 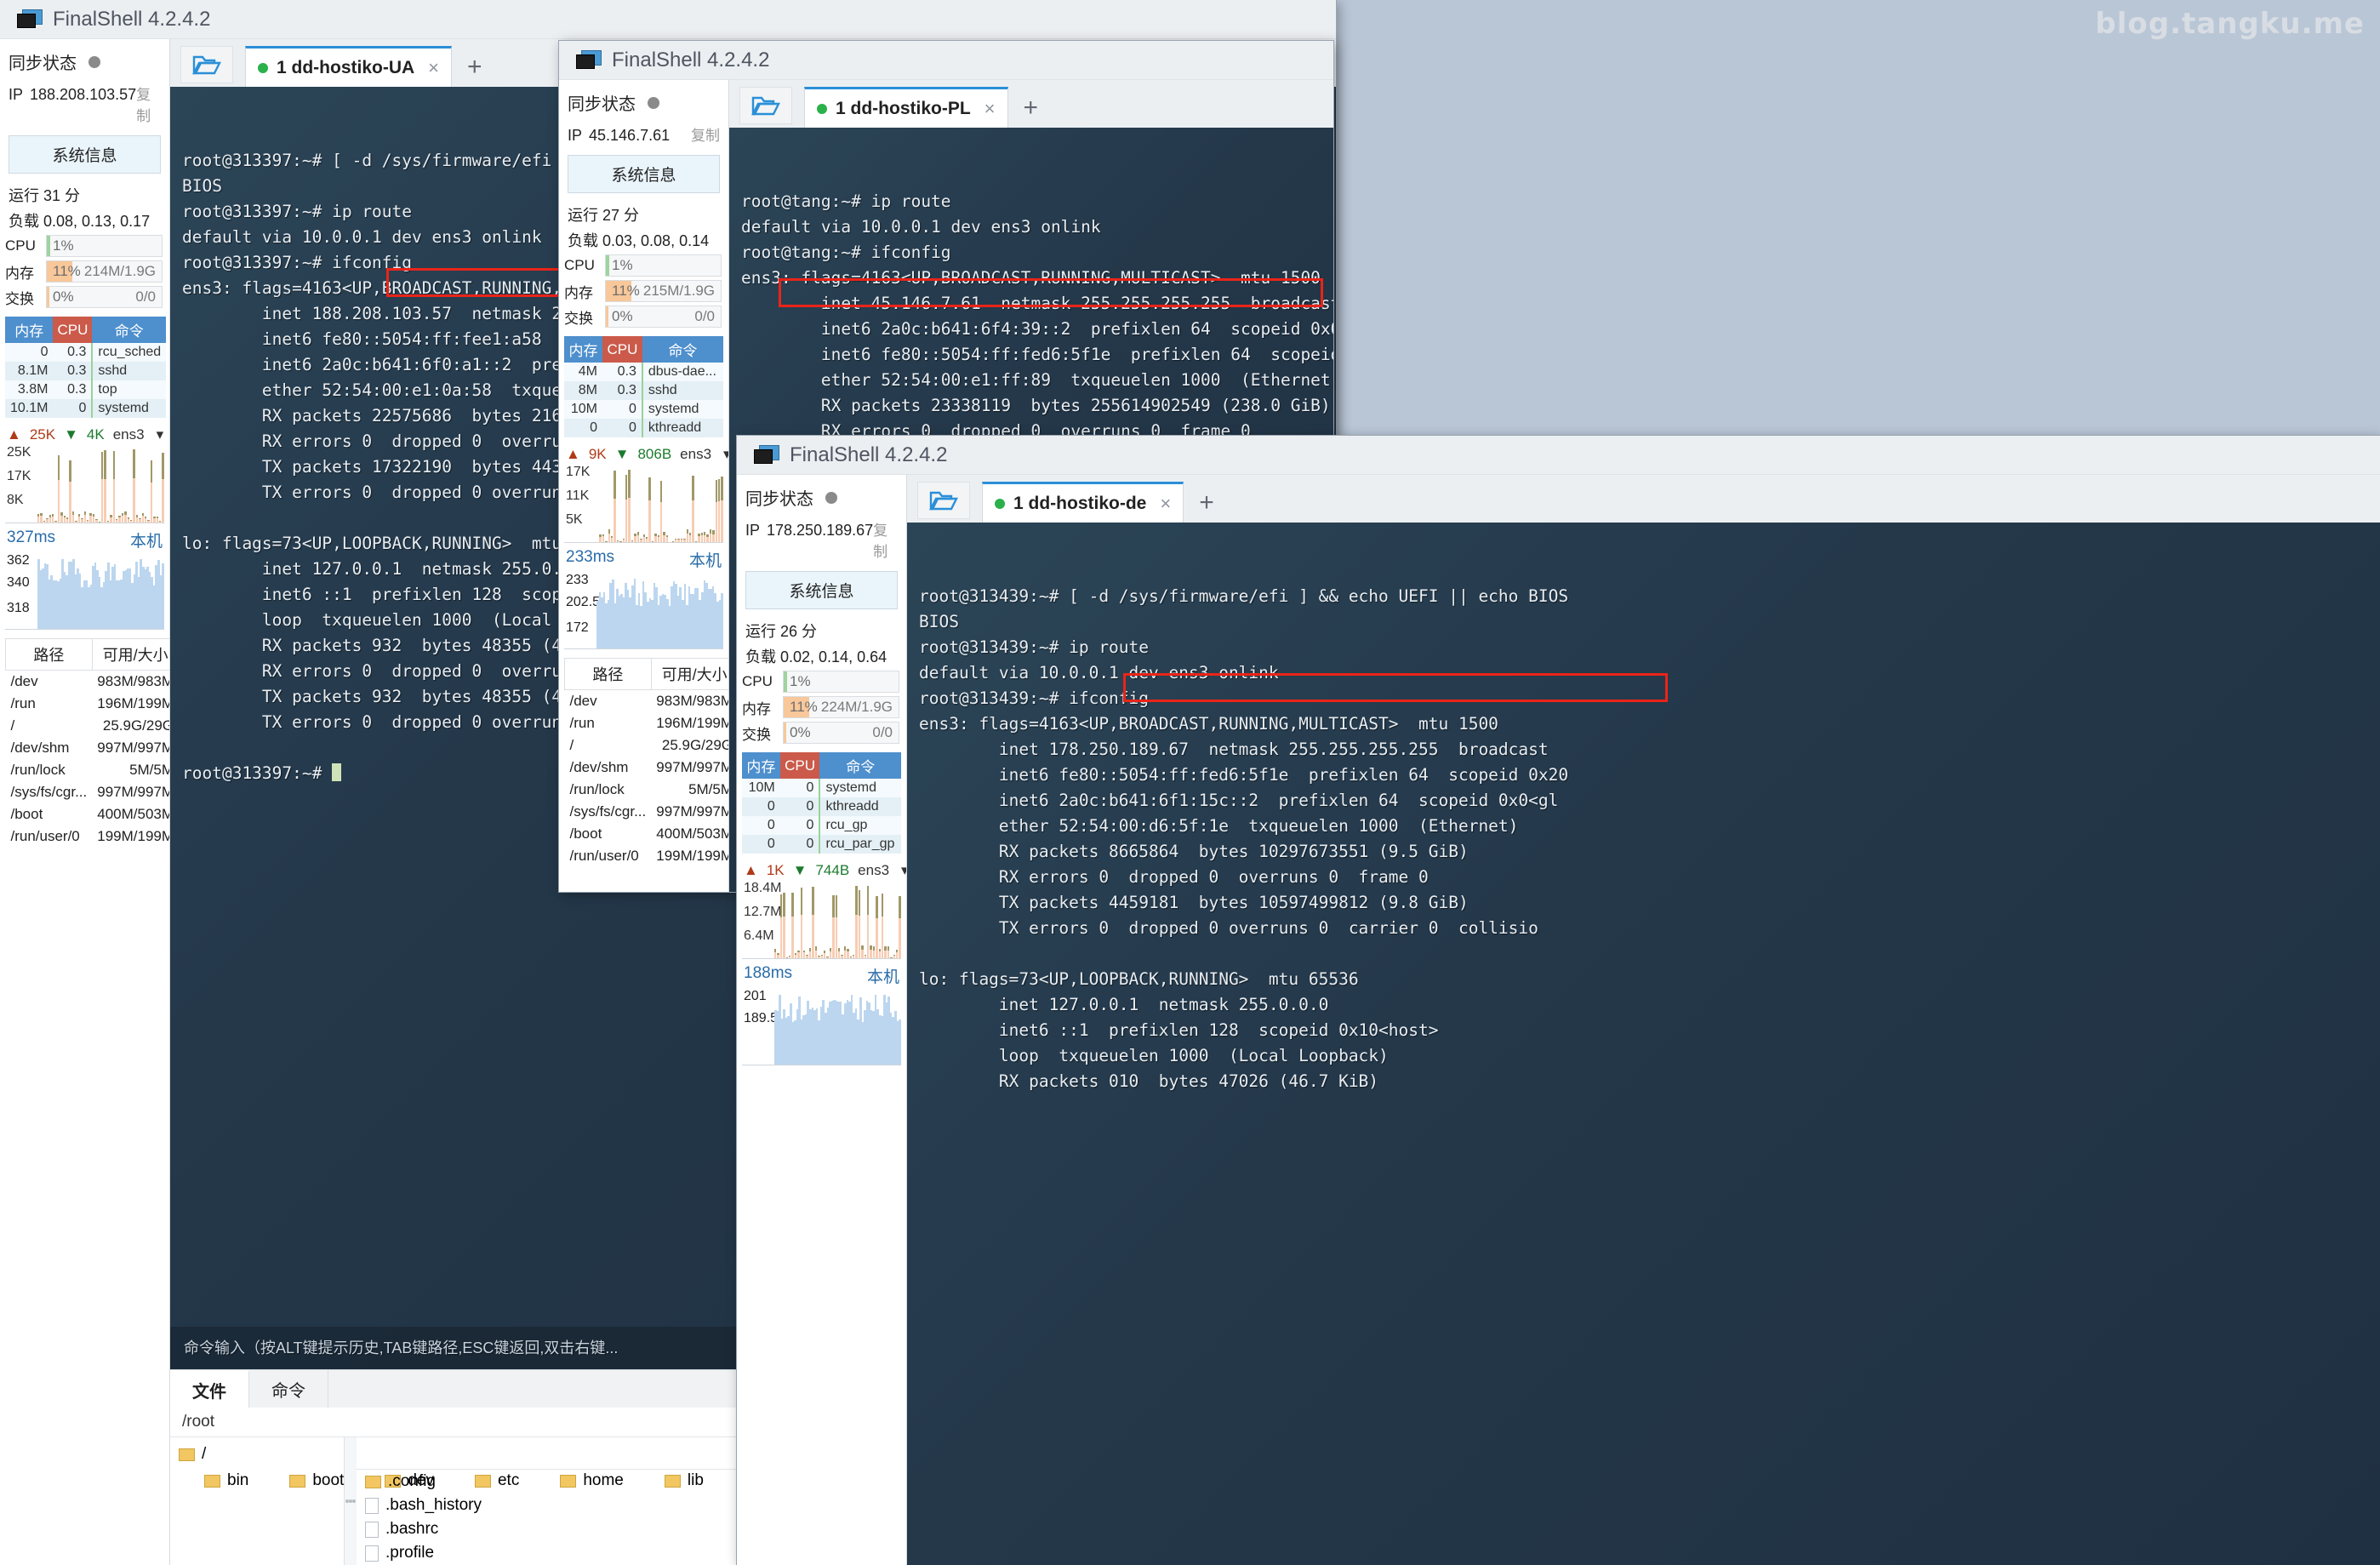 I want to click on cell-cpu: 0, so click(x=799, y=788).